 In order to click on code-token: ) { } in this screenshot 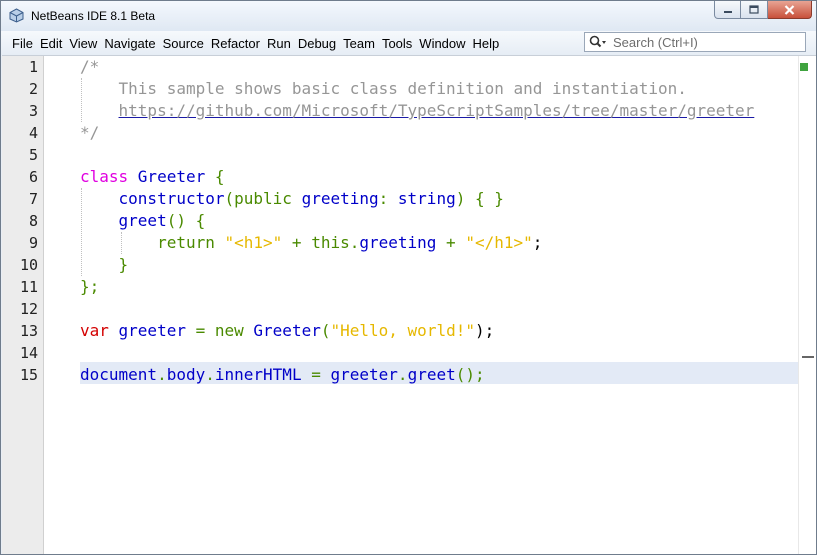, I will do `click(479, 198)`.